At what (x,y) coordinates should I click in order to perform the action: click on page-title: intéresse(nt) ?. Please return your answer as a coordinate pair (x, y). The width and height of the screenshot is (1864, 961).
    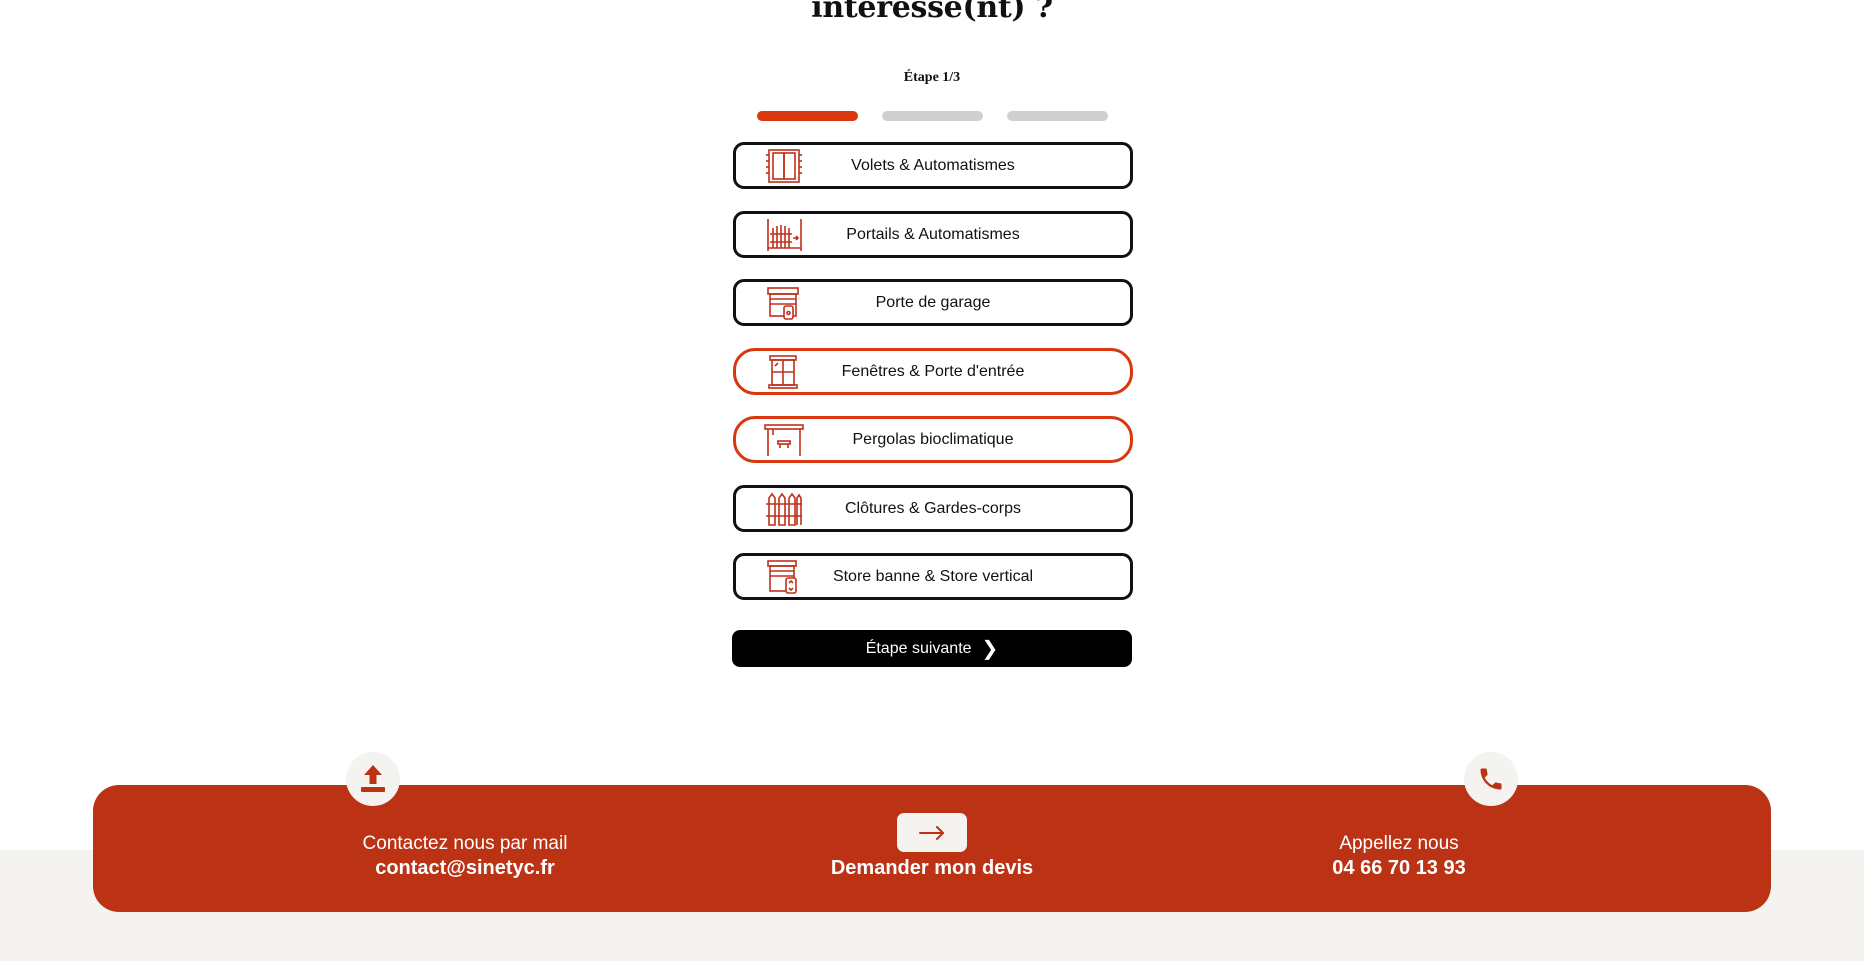
    Looking at the image, I should click on (932, 12).